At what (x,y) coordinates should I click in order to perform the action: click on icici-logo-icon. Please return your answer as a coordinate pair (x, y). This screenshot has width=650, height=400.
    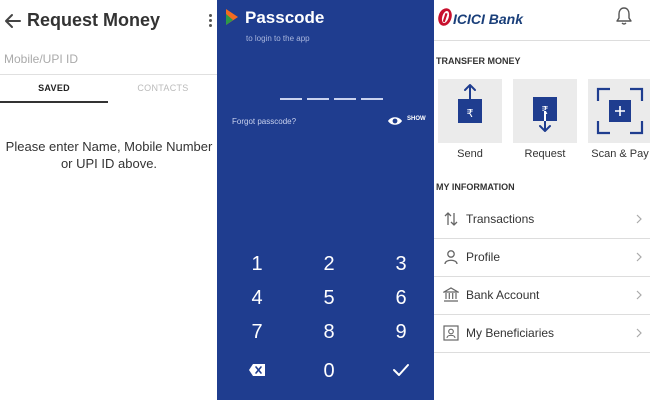
    Looking at the image, I should click on (445, 17).